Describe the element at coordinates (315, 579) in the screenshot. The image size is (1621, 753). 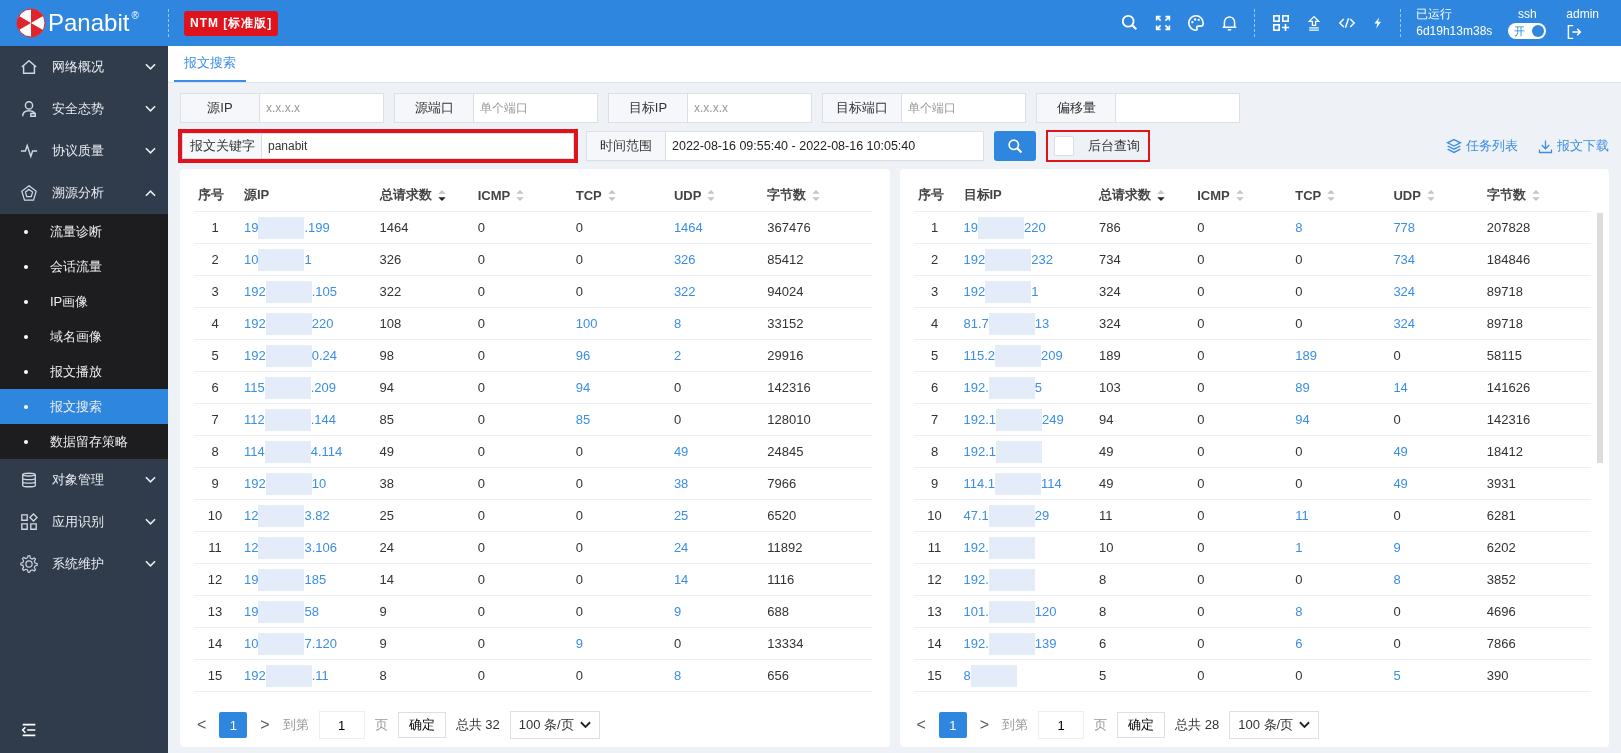
I see `ip-link: 185` at that location.